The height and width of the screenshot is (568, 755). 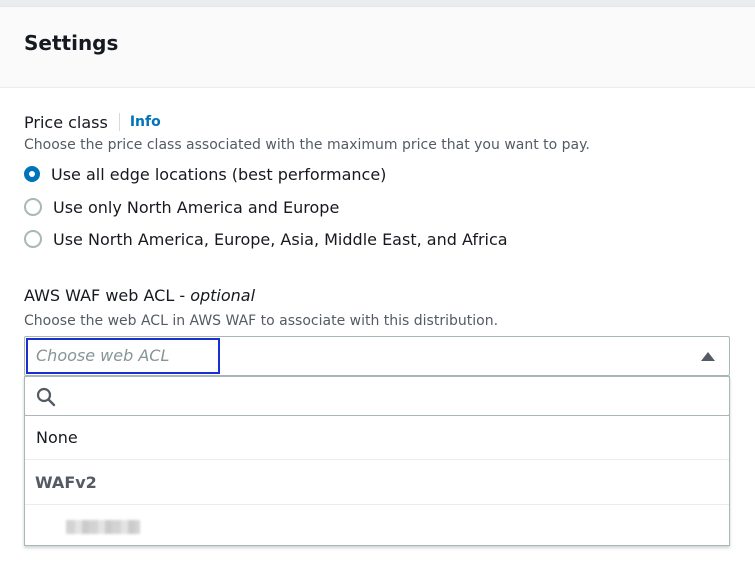 I want to click on top-strip, so click(x=377, y=3).